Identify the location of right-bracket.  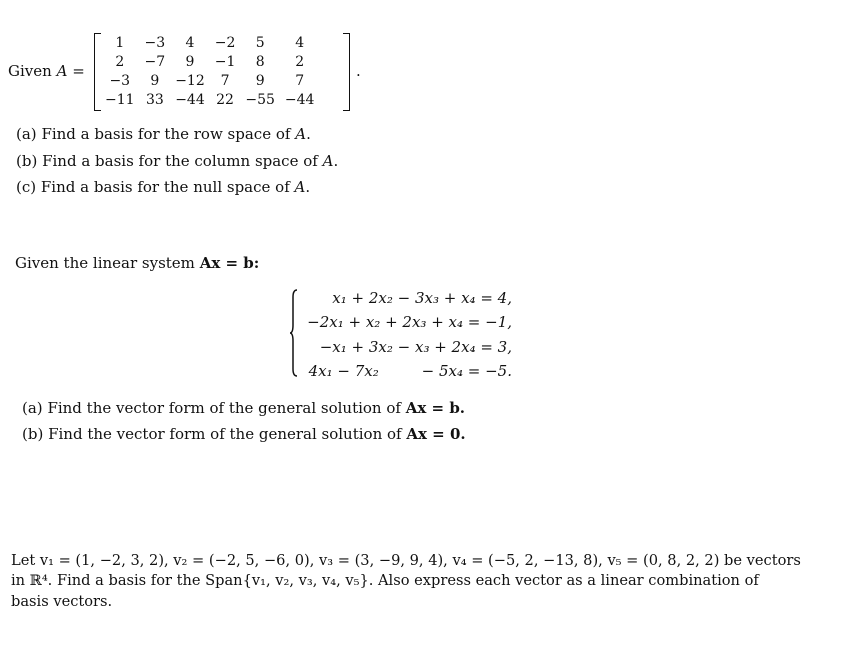
(346, 72).